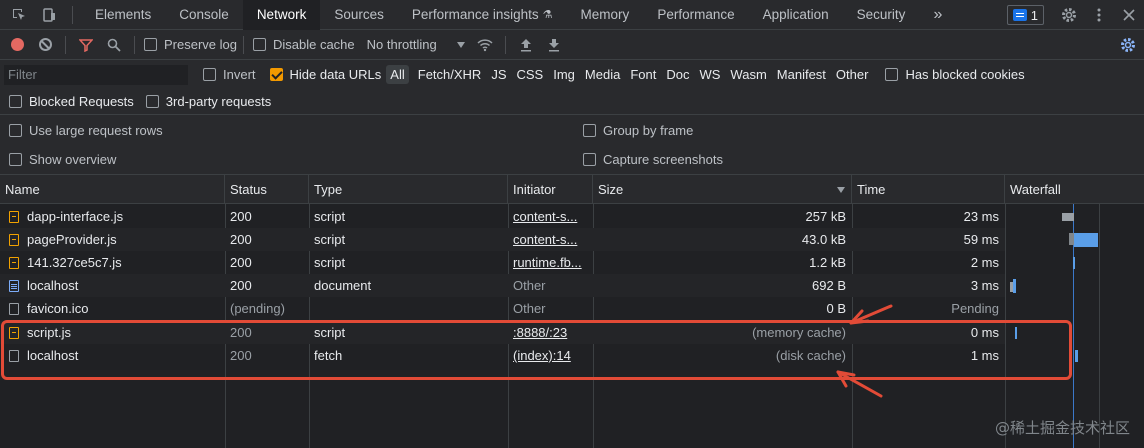 The height and width of the screenshot is (448, 1144). What do you see at coordinates (605, 15) in the screenshot?
I see `tab-memory: Memory` at bounding box center [605, 15].